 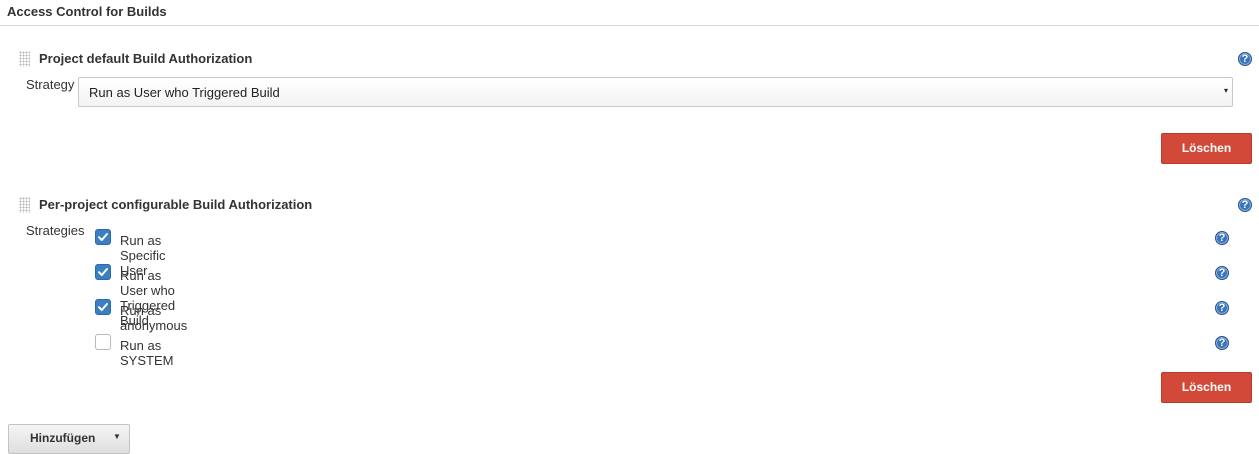 I want to click on checkbox-run-as-specific-user, so click(x=103, y=237).